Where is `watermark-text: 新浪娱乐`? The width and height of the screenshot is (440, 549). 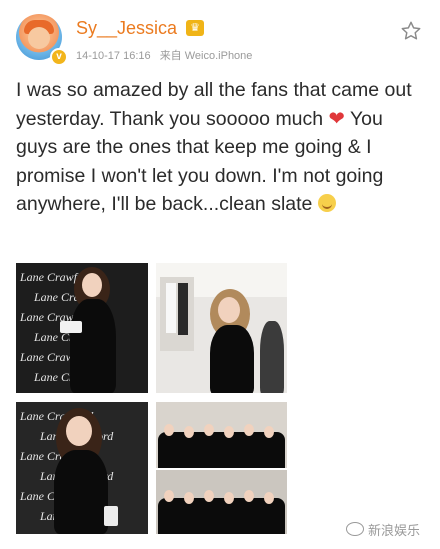 watermark-text: 新浪娱乐 is located at coordinates (393, 530).